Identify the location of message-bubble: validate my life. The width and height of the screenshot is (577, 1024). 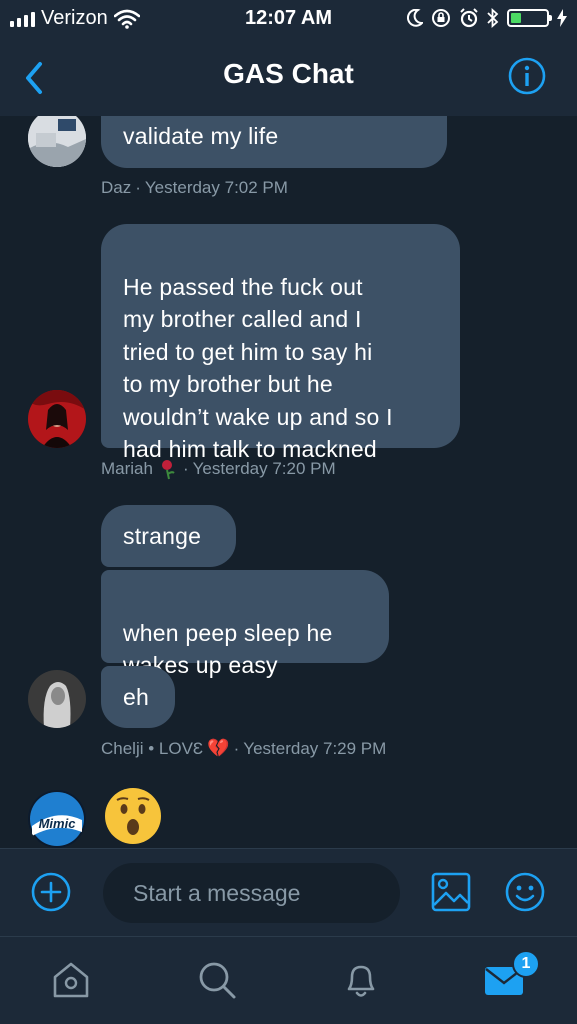
(274, 142).